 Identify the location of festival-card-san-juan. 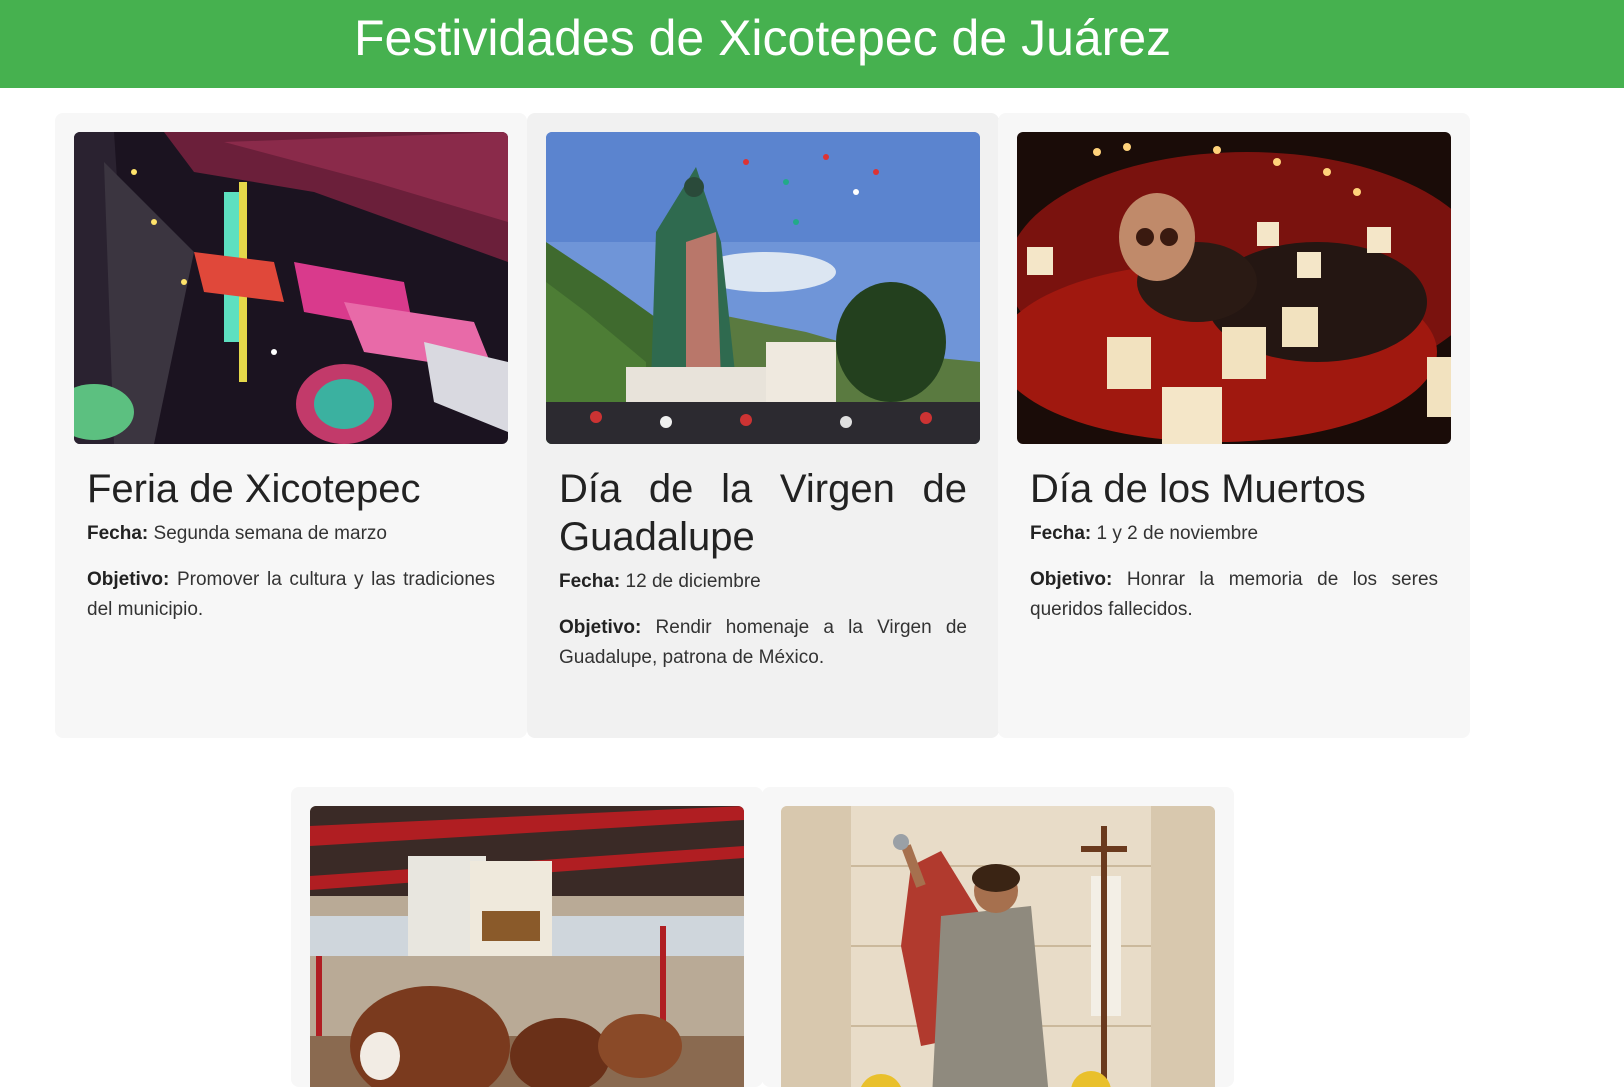
(998, 937).